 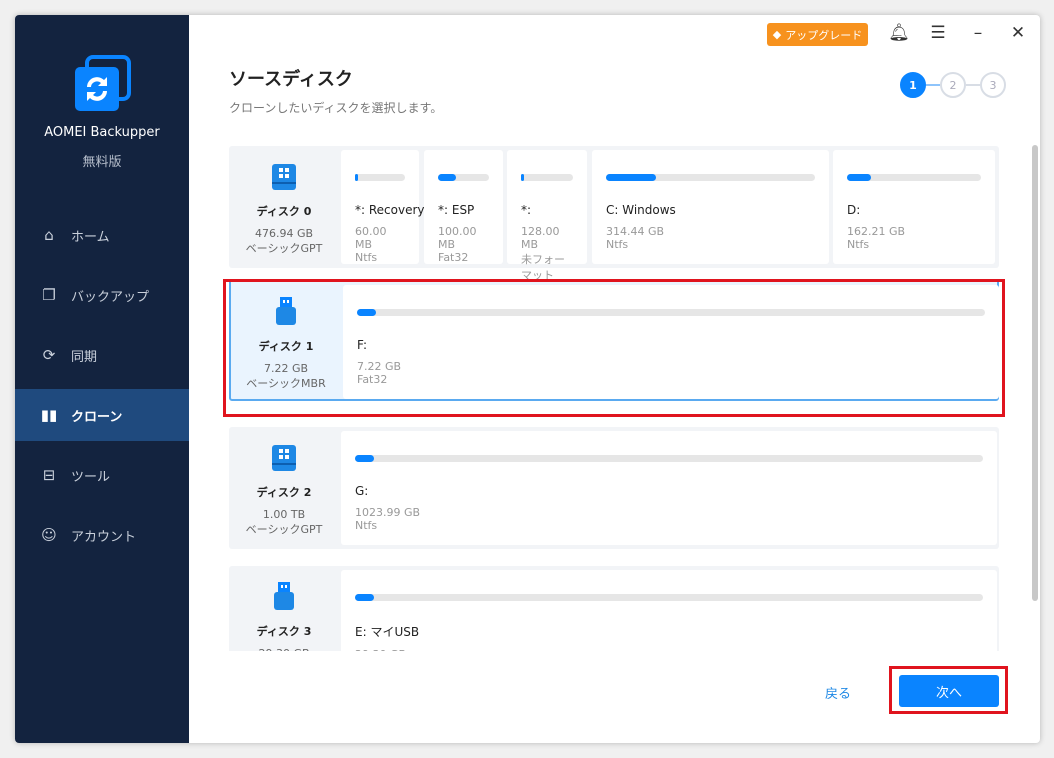 What do you see at coordinates (838, 692) in the screenshot?
I see `back-button: 戻る` at bounding box center [838, 692].